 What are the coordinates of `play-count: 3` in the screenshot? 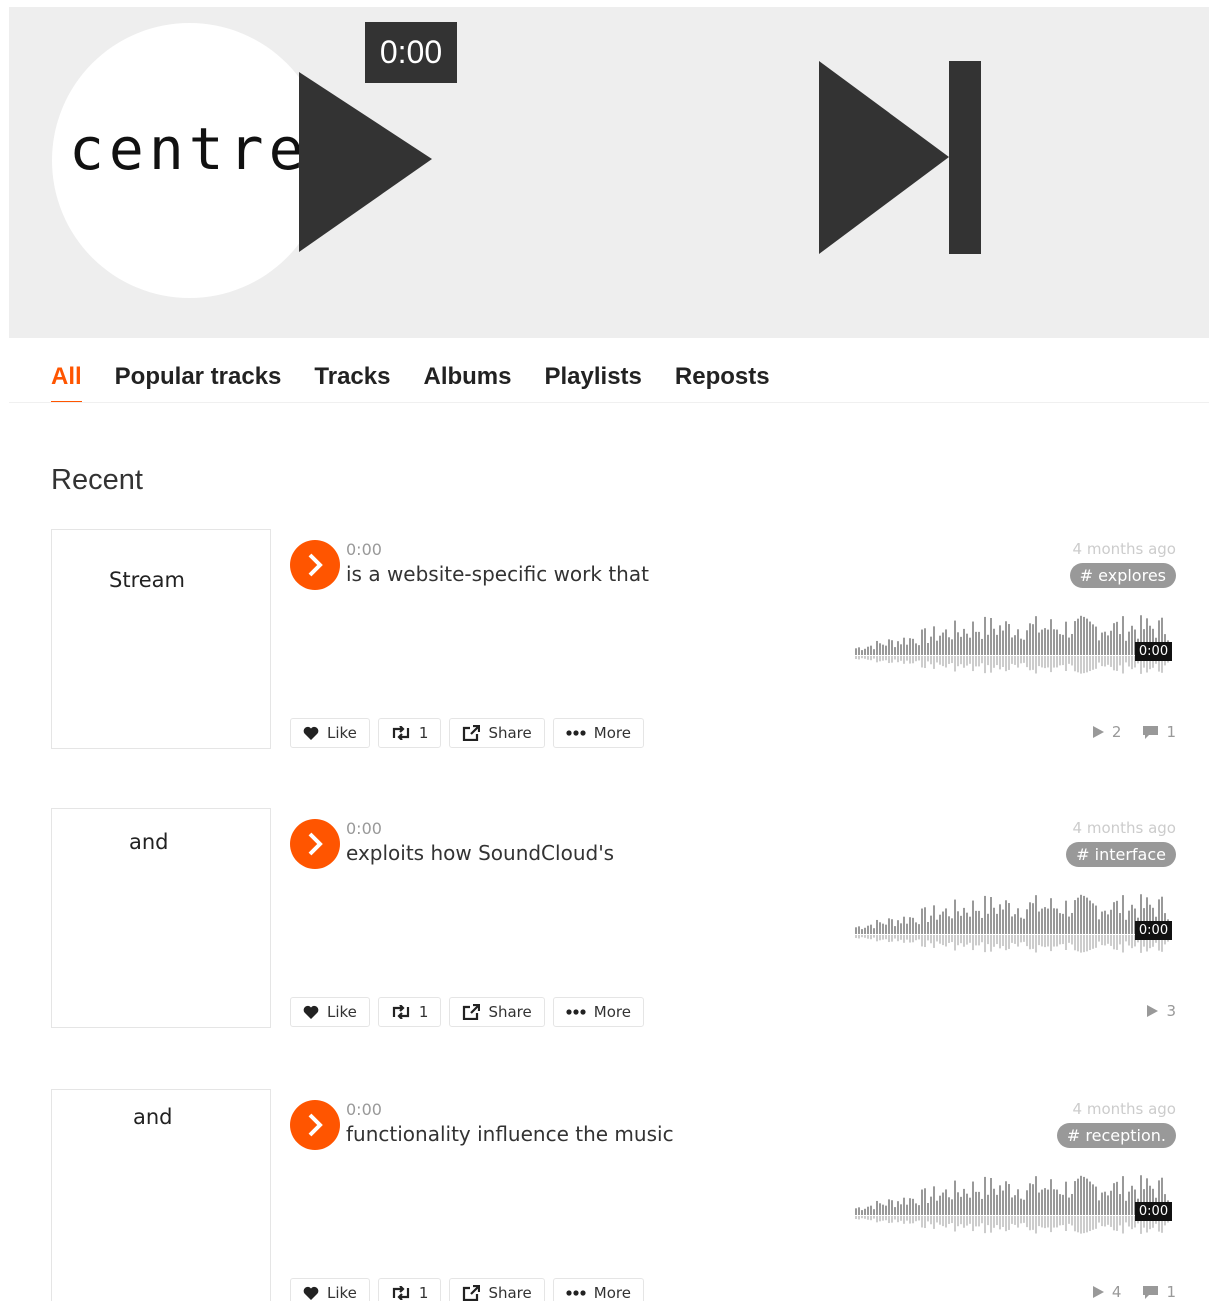 It's located at (1161, 1011).